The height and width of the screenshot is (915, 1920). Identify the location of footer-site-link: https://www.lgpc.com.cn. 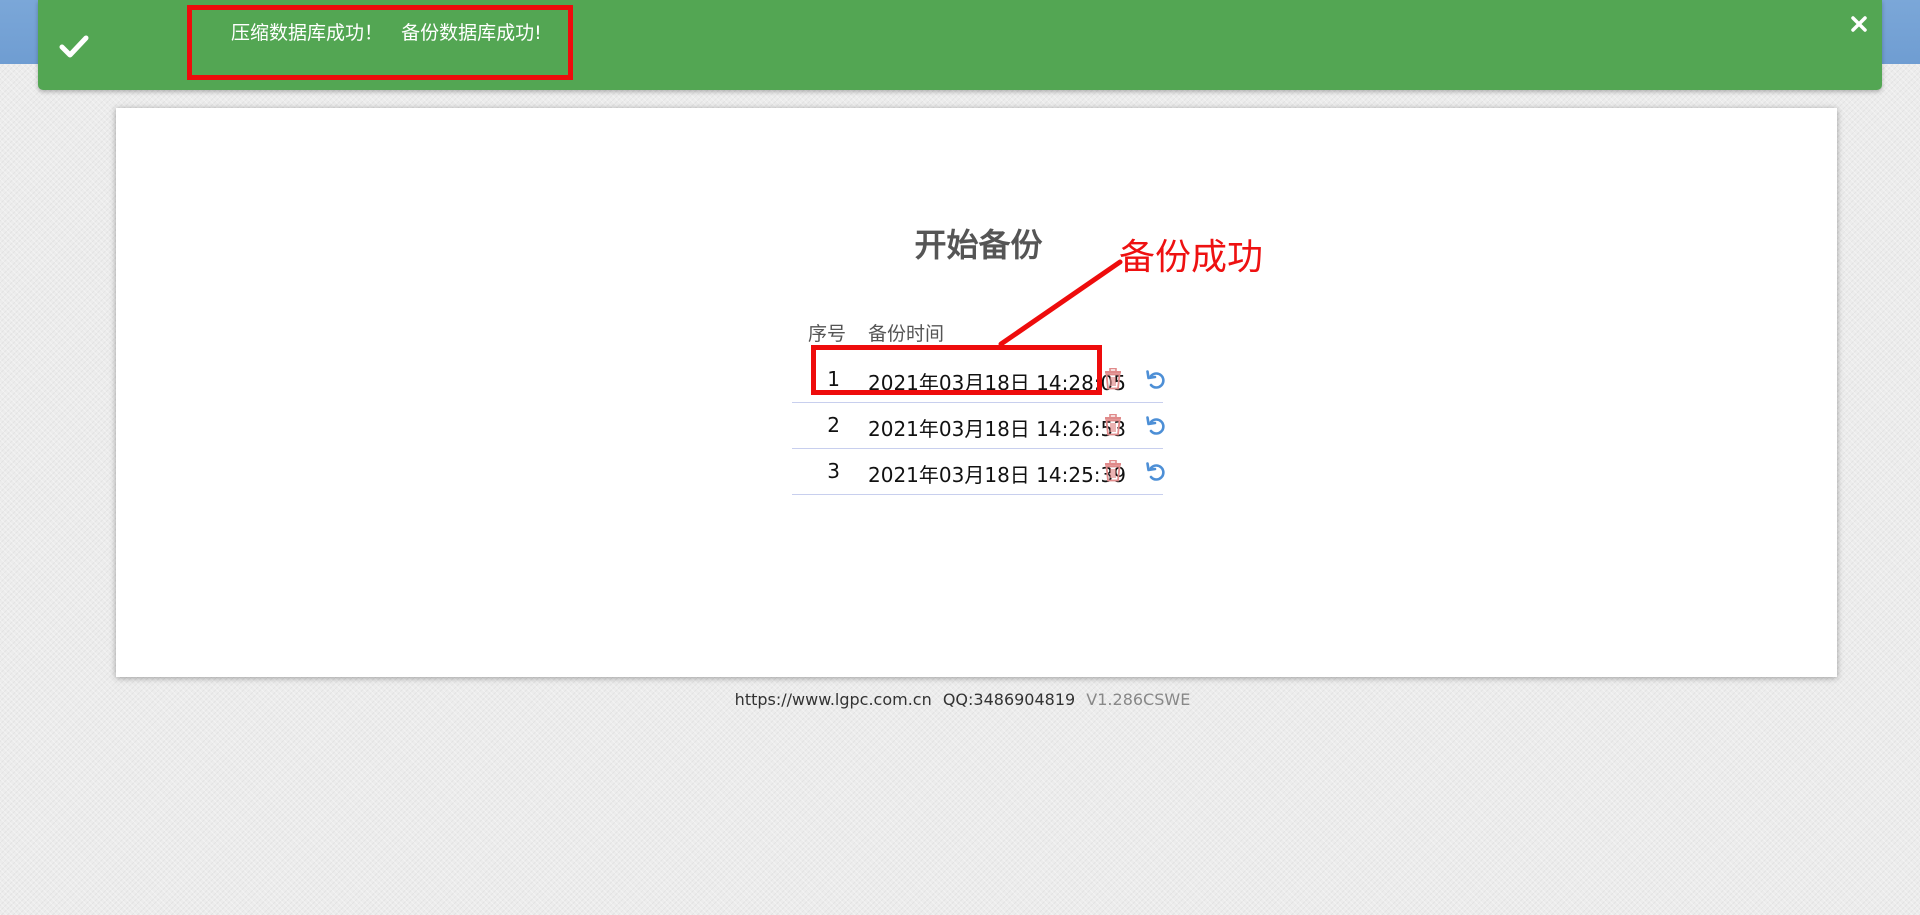
(833, 699).